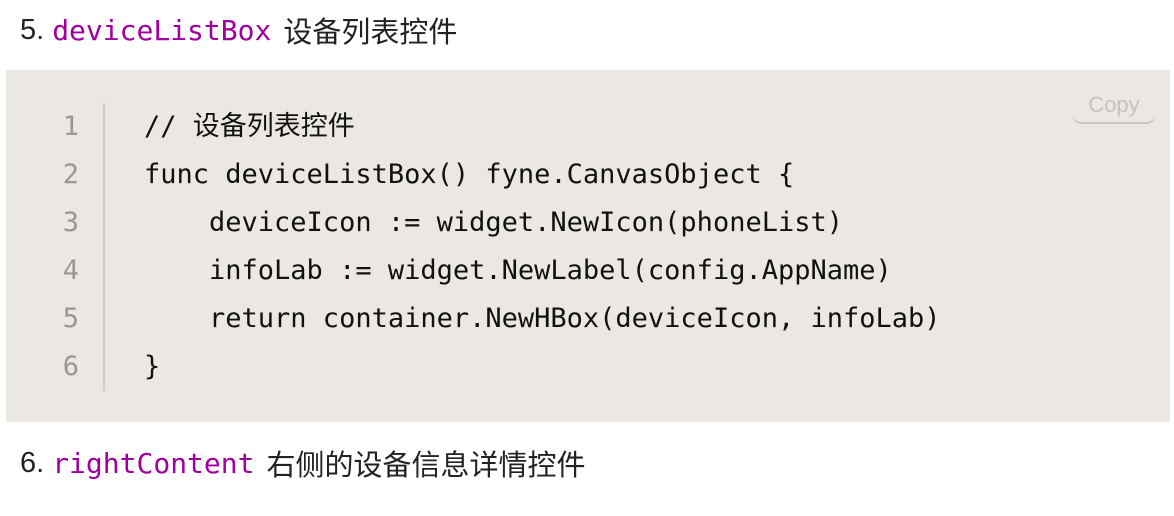 The image size is (1174, 516). I want to click on line-number: 4, so click(70, 270).